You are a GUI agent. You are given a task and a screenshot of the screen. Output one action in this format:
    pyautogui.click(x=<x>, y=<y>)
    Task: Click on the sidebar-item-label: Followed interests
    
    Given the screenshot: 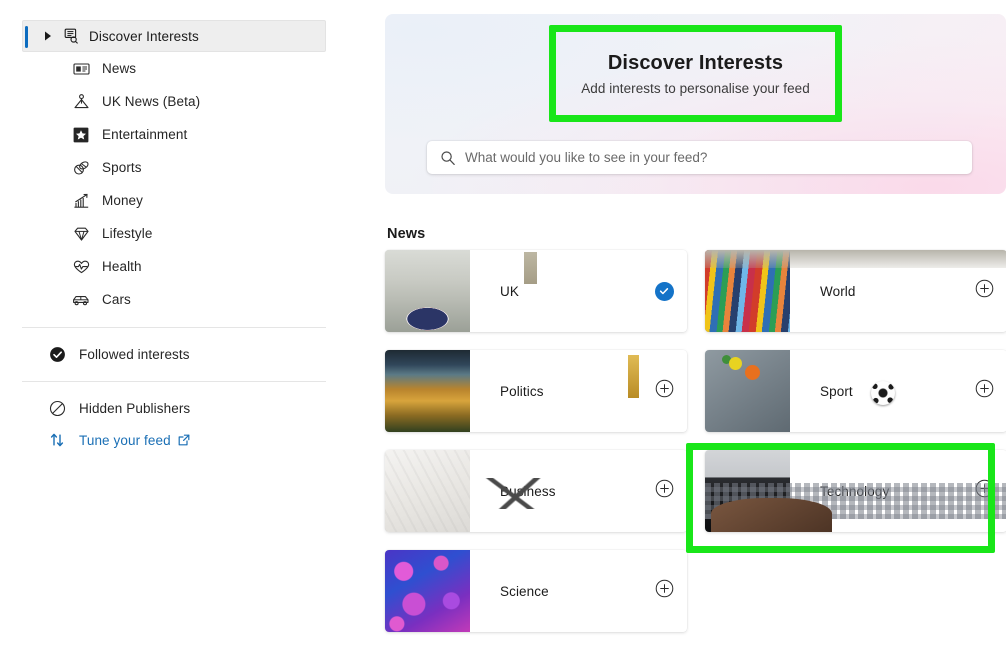 What is the action you would take?
    pyautogui.click(x=134, y=354)
    